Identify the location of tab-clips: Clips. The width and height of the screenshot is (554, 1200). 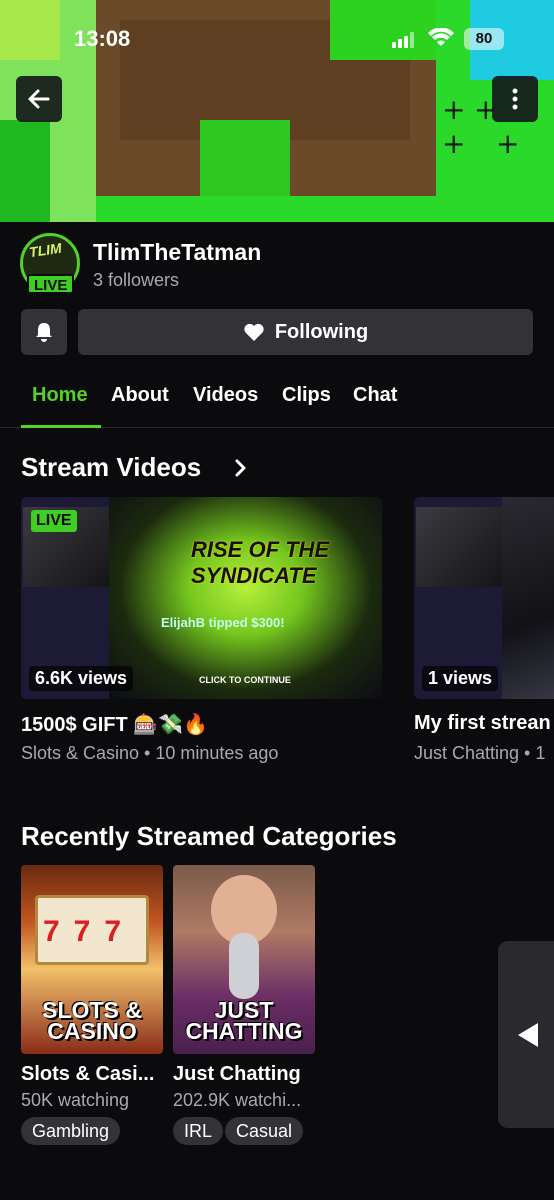
(306, 395).